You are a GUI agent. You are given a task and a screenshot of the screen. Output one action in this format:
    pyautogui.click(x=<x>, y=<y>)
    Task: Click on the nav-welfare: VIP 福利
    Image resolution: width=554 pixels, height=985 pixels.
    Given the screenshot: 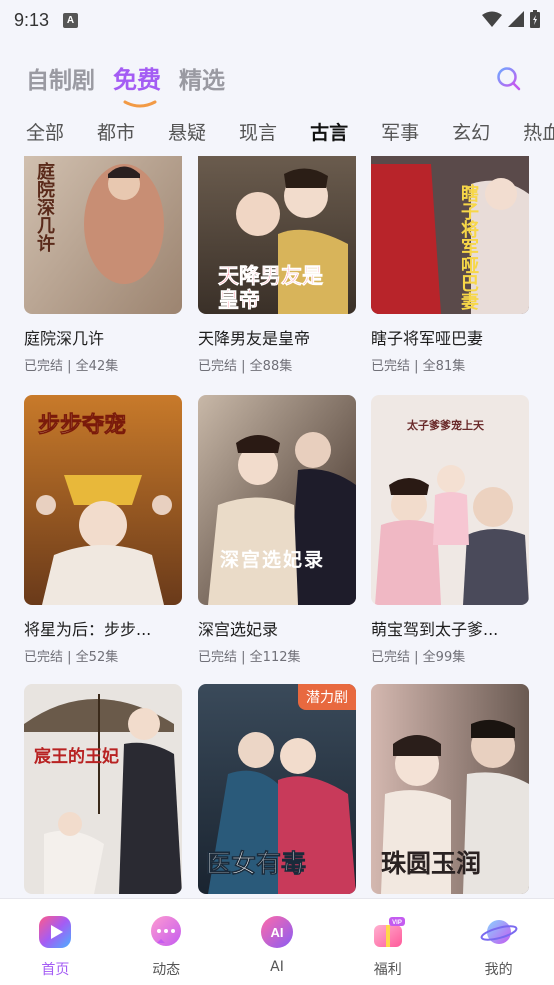 What is the action you would take?
    pyautogui.click(x=387, y=942)
    